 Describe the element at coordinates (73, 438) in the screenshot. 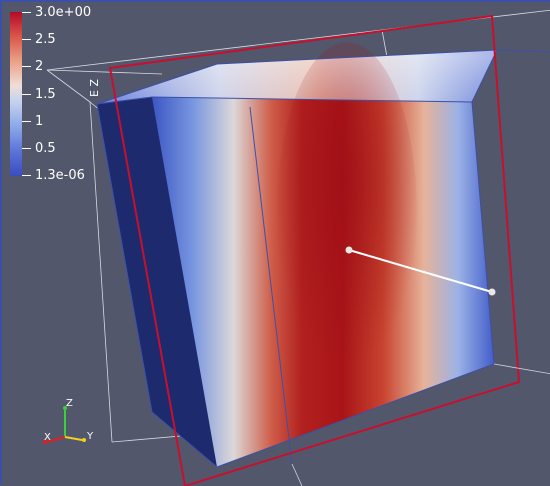

I see `y-axis` at that location.